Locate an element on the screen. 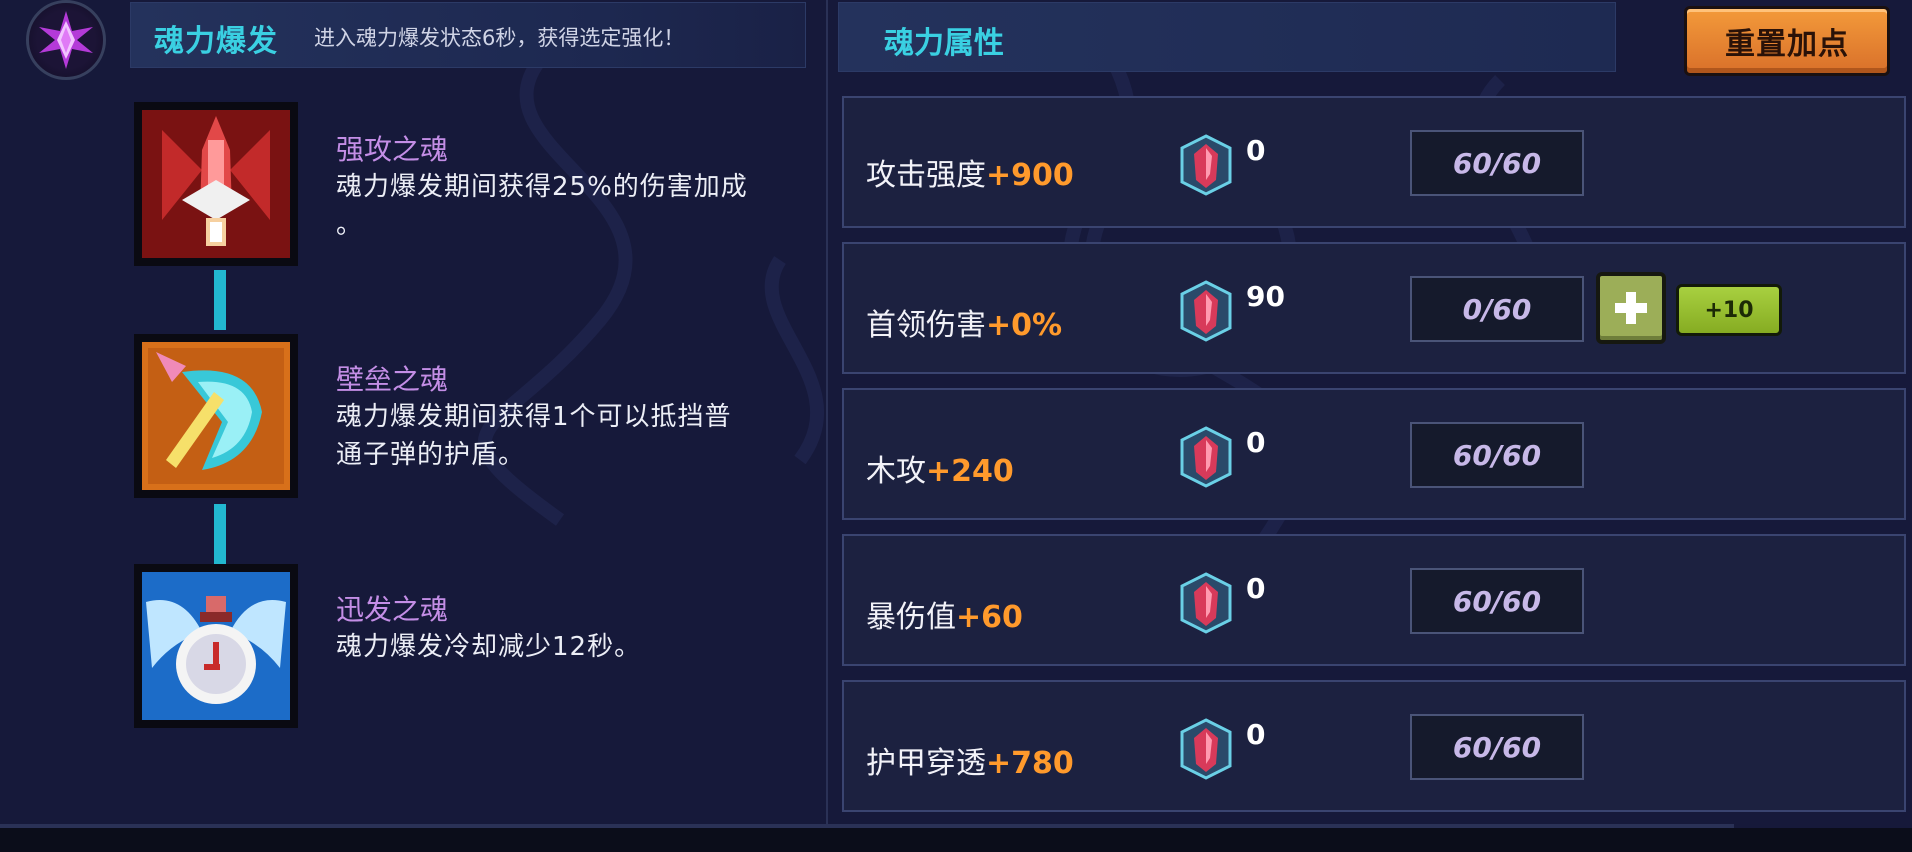 The image size is (1912, 852). skill-description-line: 魂力爆发冷却减少12秒。 is located at coordinates (489, 647).